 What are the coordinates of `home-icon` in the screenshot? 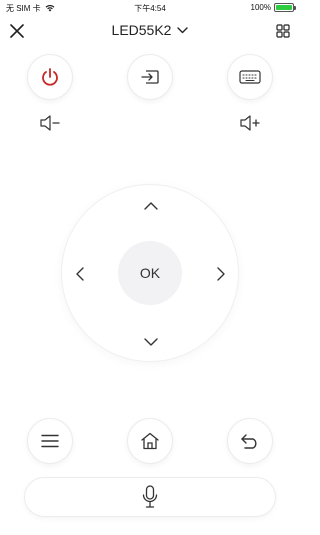 It's located at (150, 441).